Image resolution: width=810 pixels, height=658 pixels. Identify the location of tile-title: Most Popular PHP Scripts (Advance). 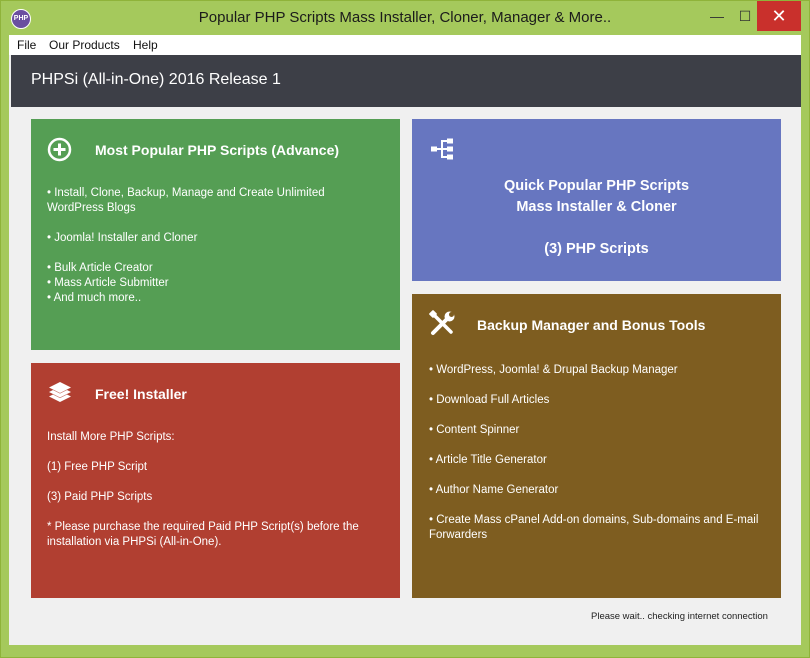
(217, 150).